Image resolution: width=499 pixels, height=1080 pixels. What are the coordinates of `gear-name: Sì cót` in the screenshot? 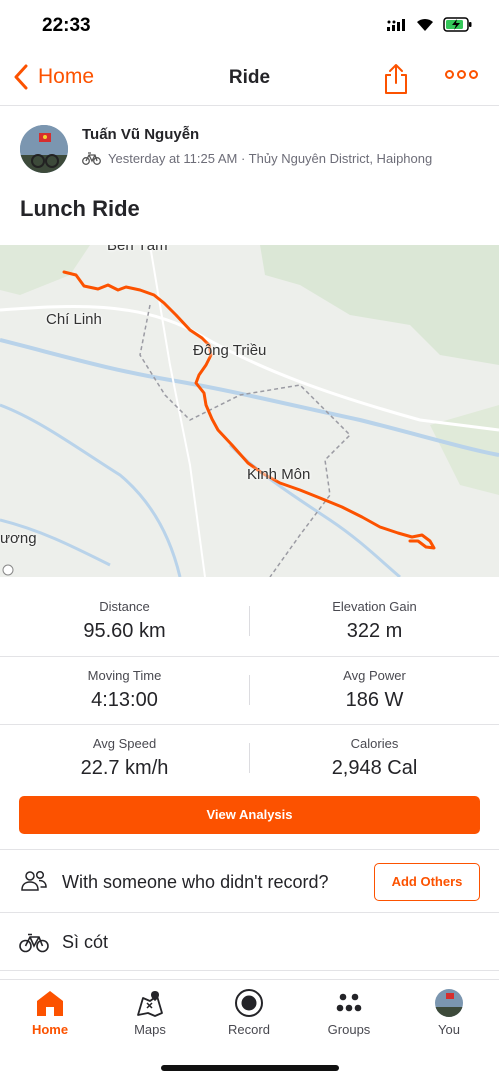 It's located at (85, 942).